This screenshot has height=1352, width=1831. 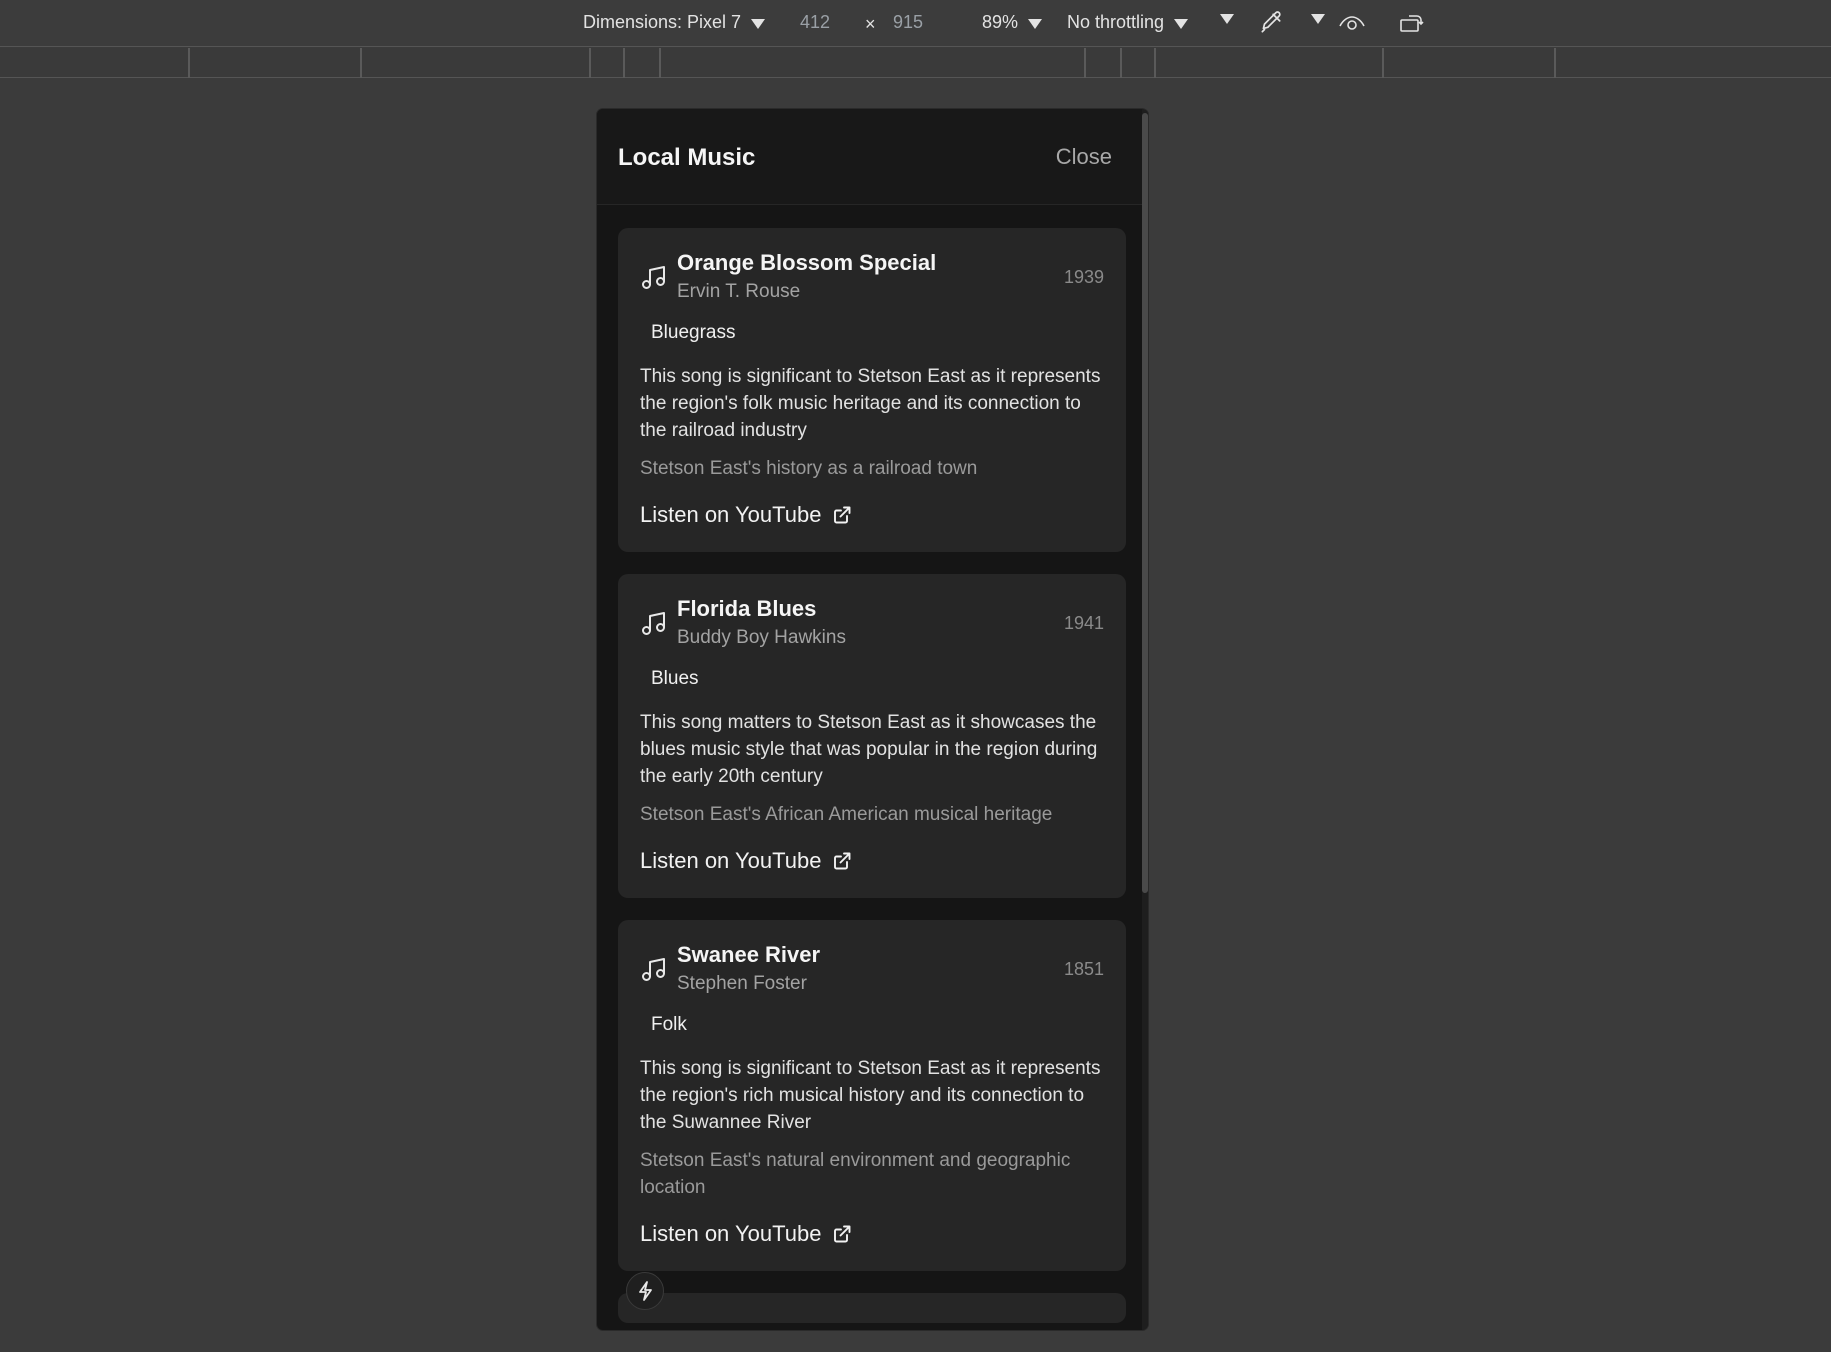 I want to click on eye-icon, so click(x=1352, y=23).